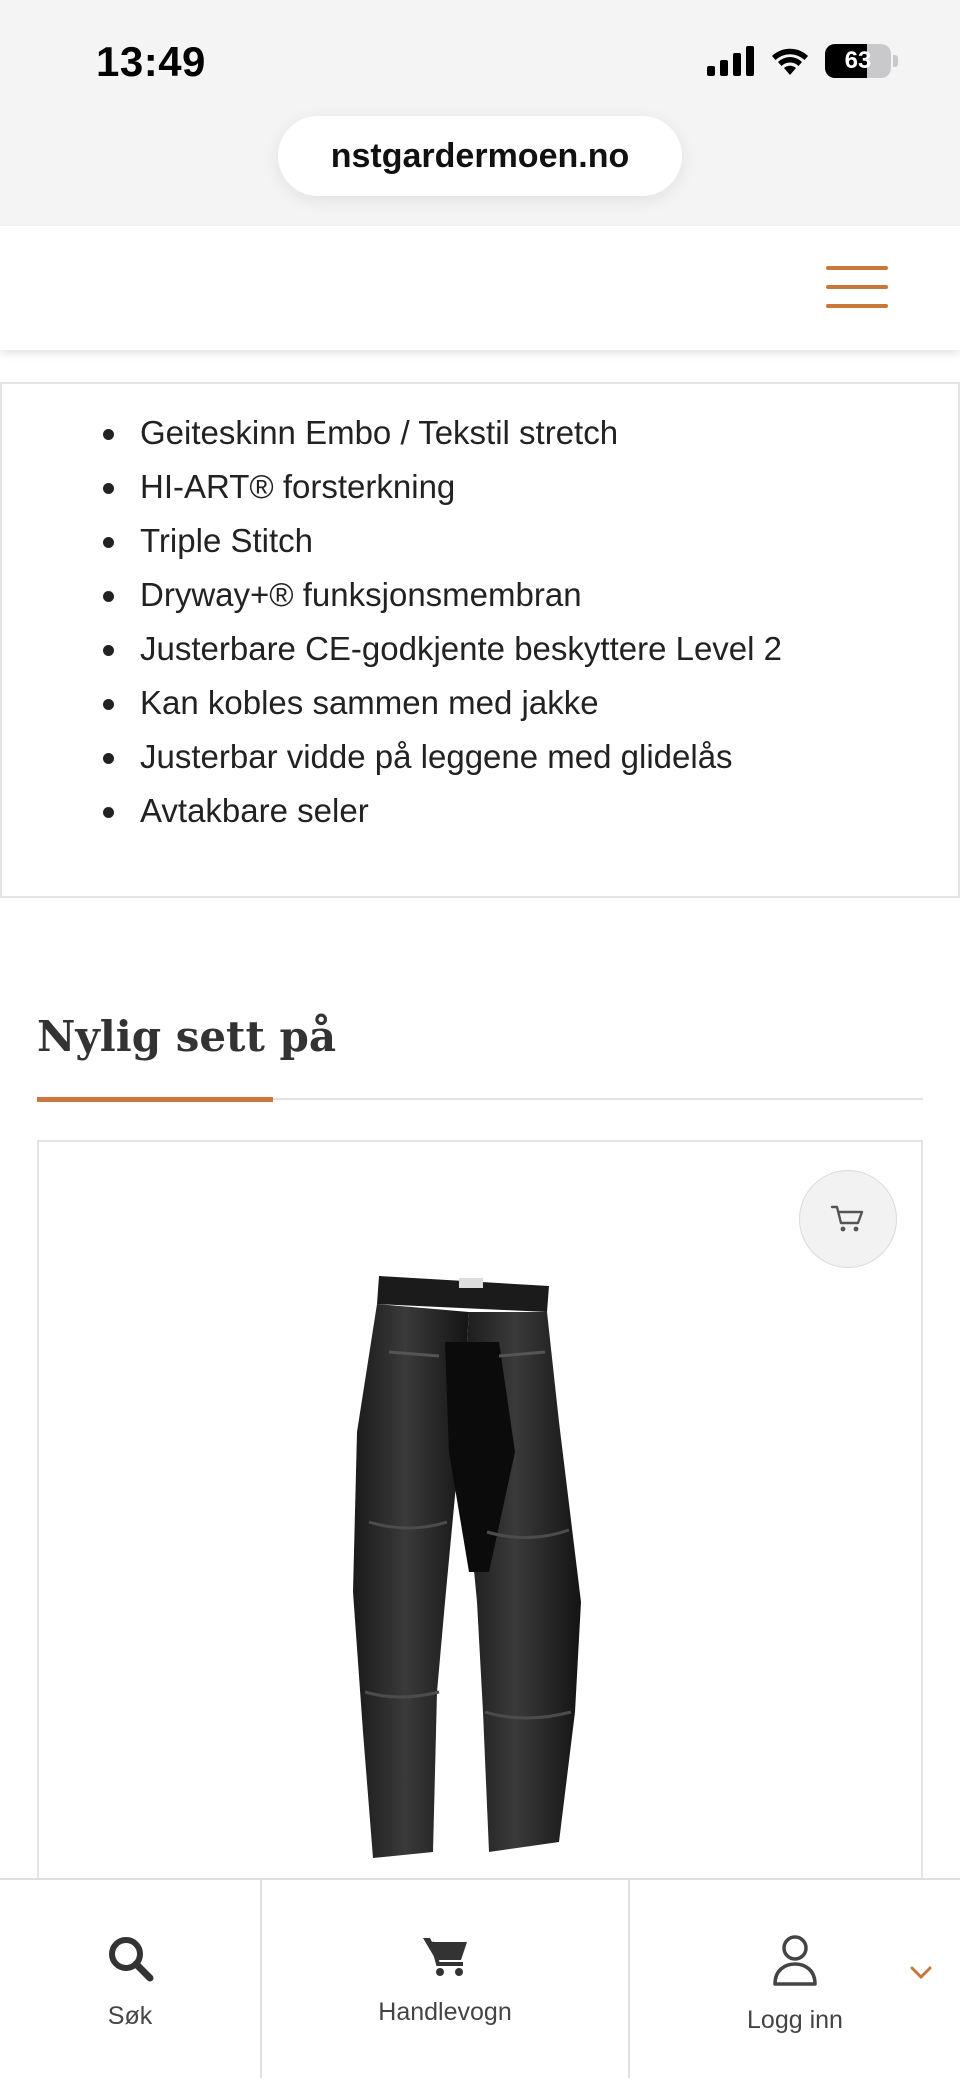  What do you see at coordinates (131, 1959) in the screenshot?
I see `search-icon` at bounding box center [131, 1959].